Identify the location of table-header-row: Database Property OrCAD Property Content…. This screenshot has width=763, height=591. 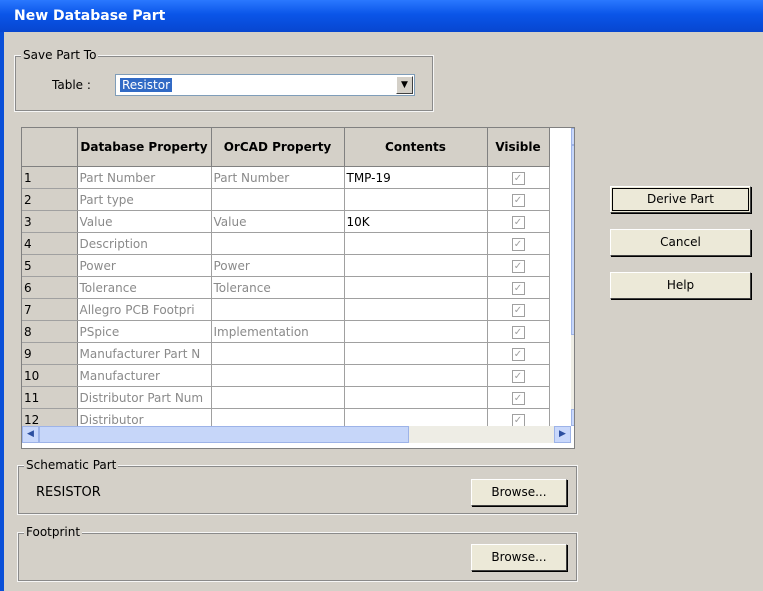
(286, 147).